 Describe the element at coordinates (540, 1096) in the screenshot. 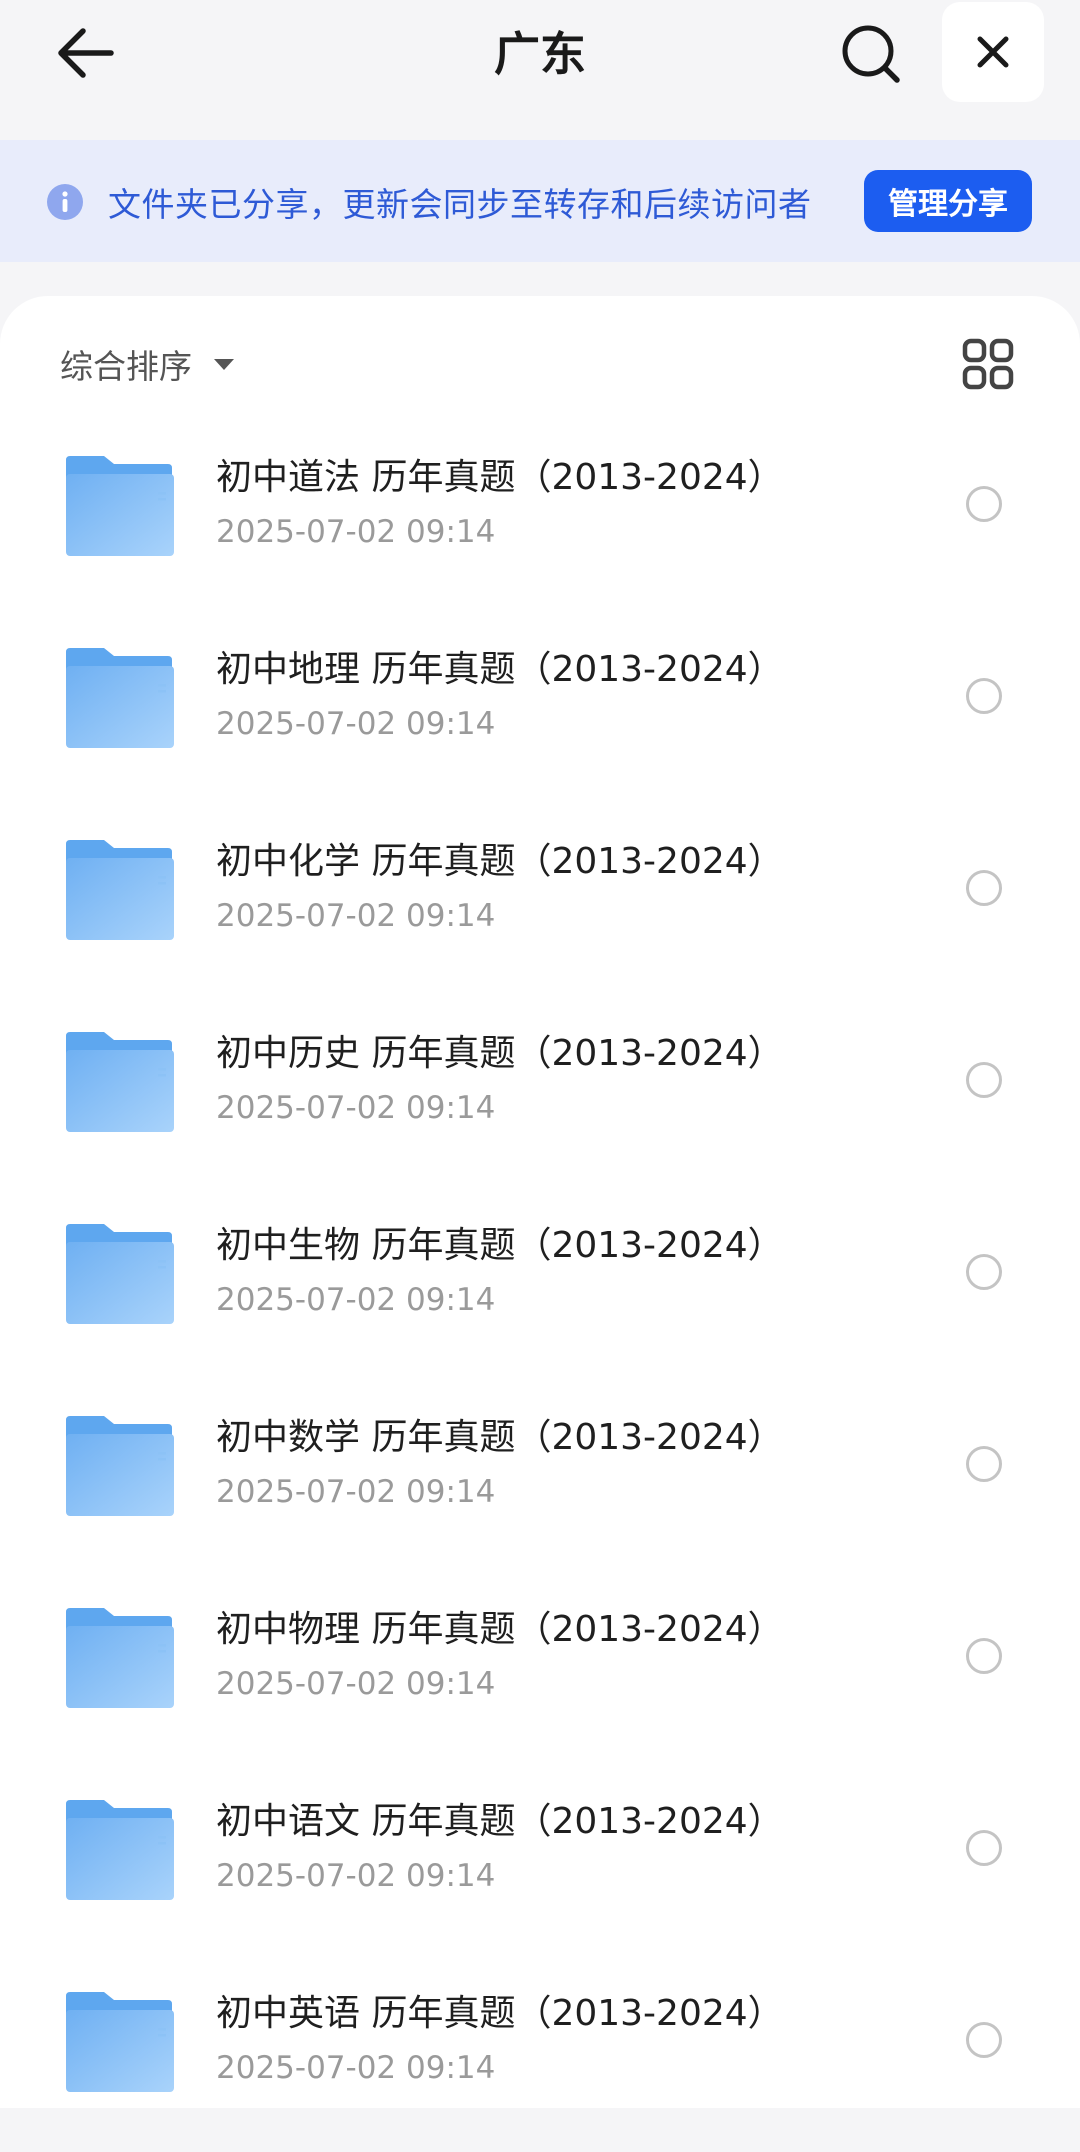

I see `folder-row: 初中历史 历年真题（2013-2024） 2025-07-02 09:14` at that location.